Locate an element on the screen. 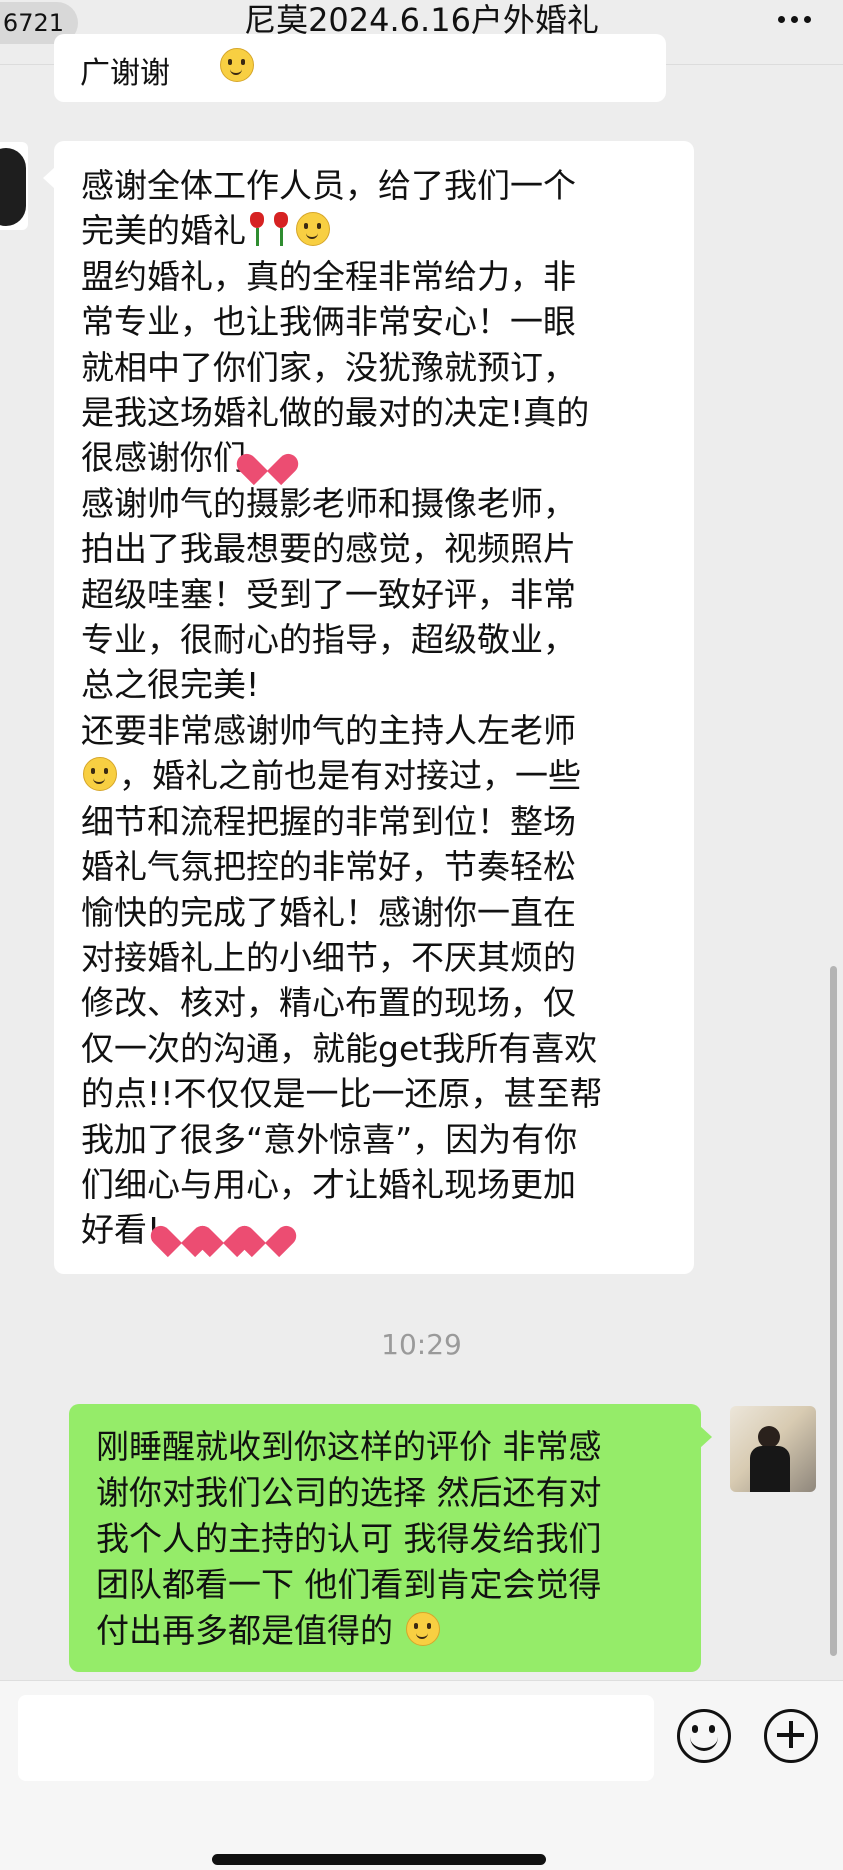 This screenshot has width=843, height=1870. message-line: 对接婚礼上的小细节，不厌其烦的 is located at coordinates (328, 957).